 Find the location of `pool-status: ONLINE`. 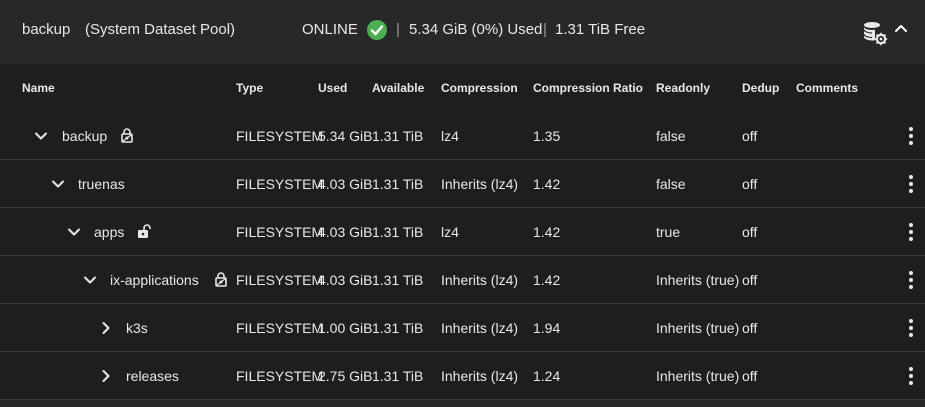

pool-status: ONLINE is located at coordinates (330, 29).